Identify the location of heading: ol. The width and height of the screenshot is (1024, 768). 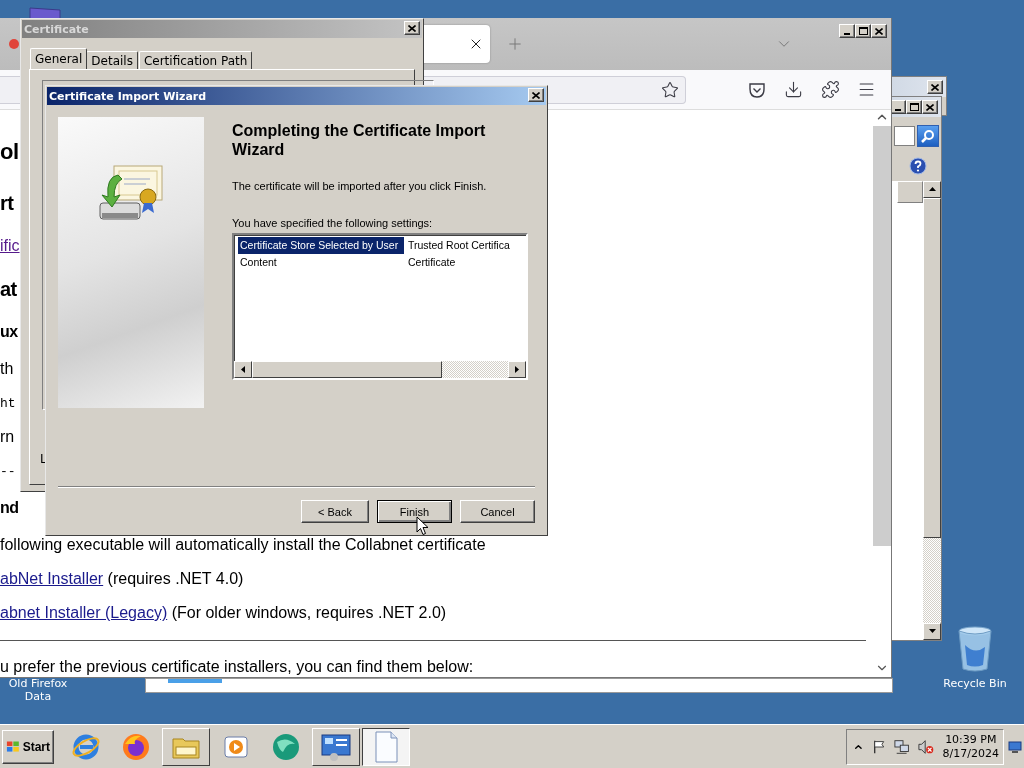
(9, 152).